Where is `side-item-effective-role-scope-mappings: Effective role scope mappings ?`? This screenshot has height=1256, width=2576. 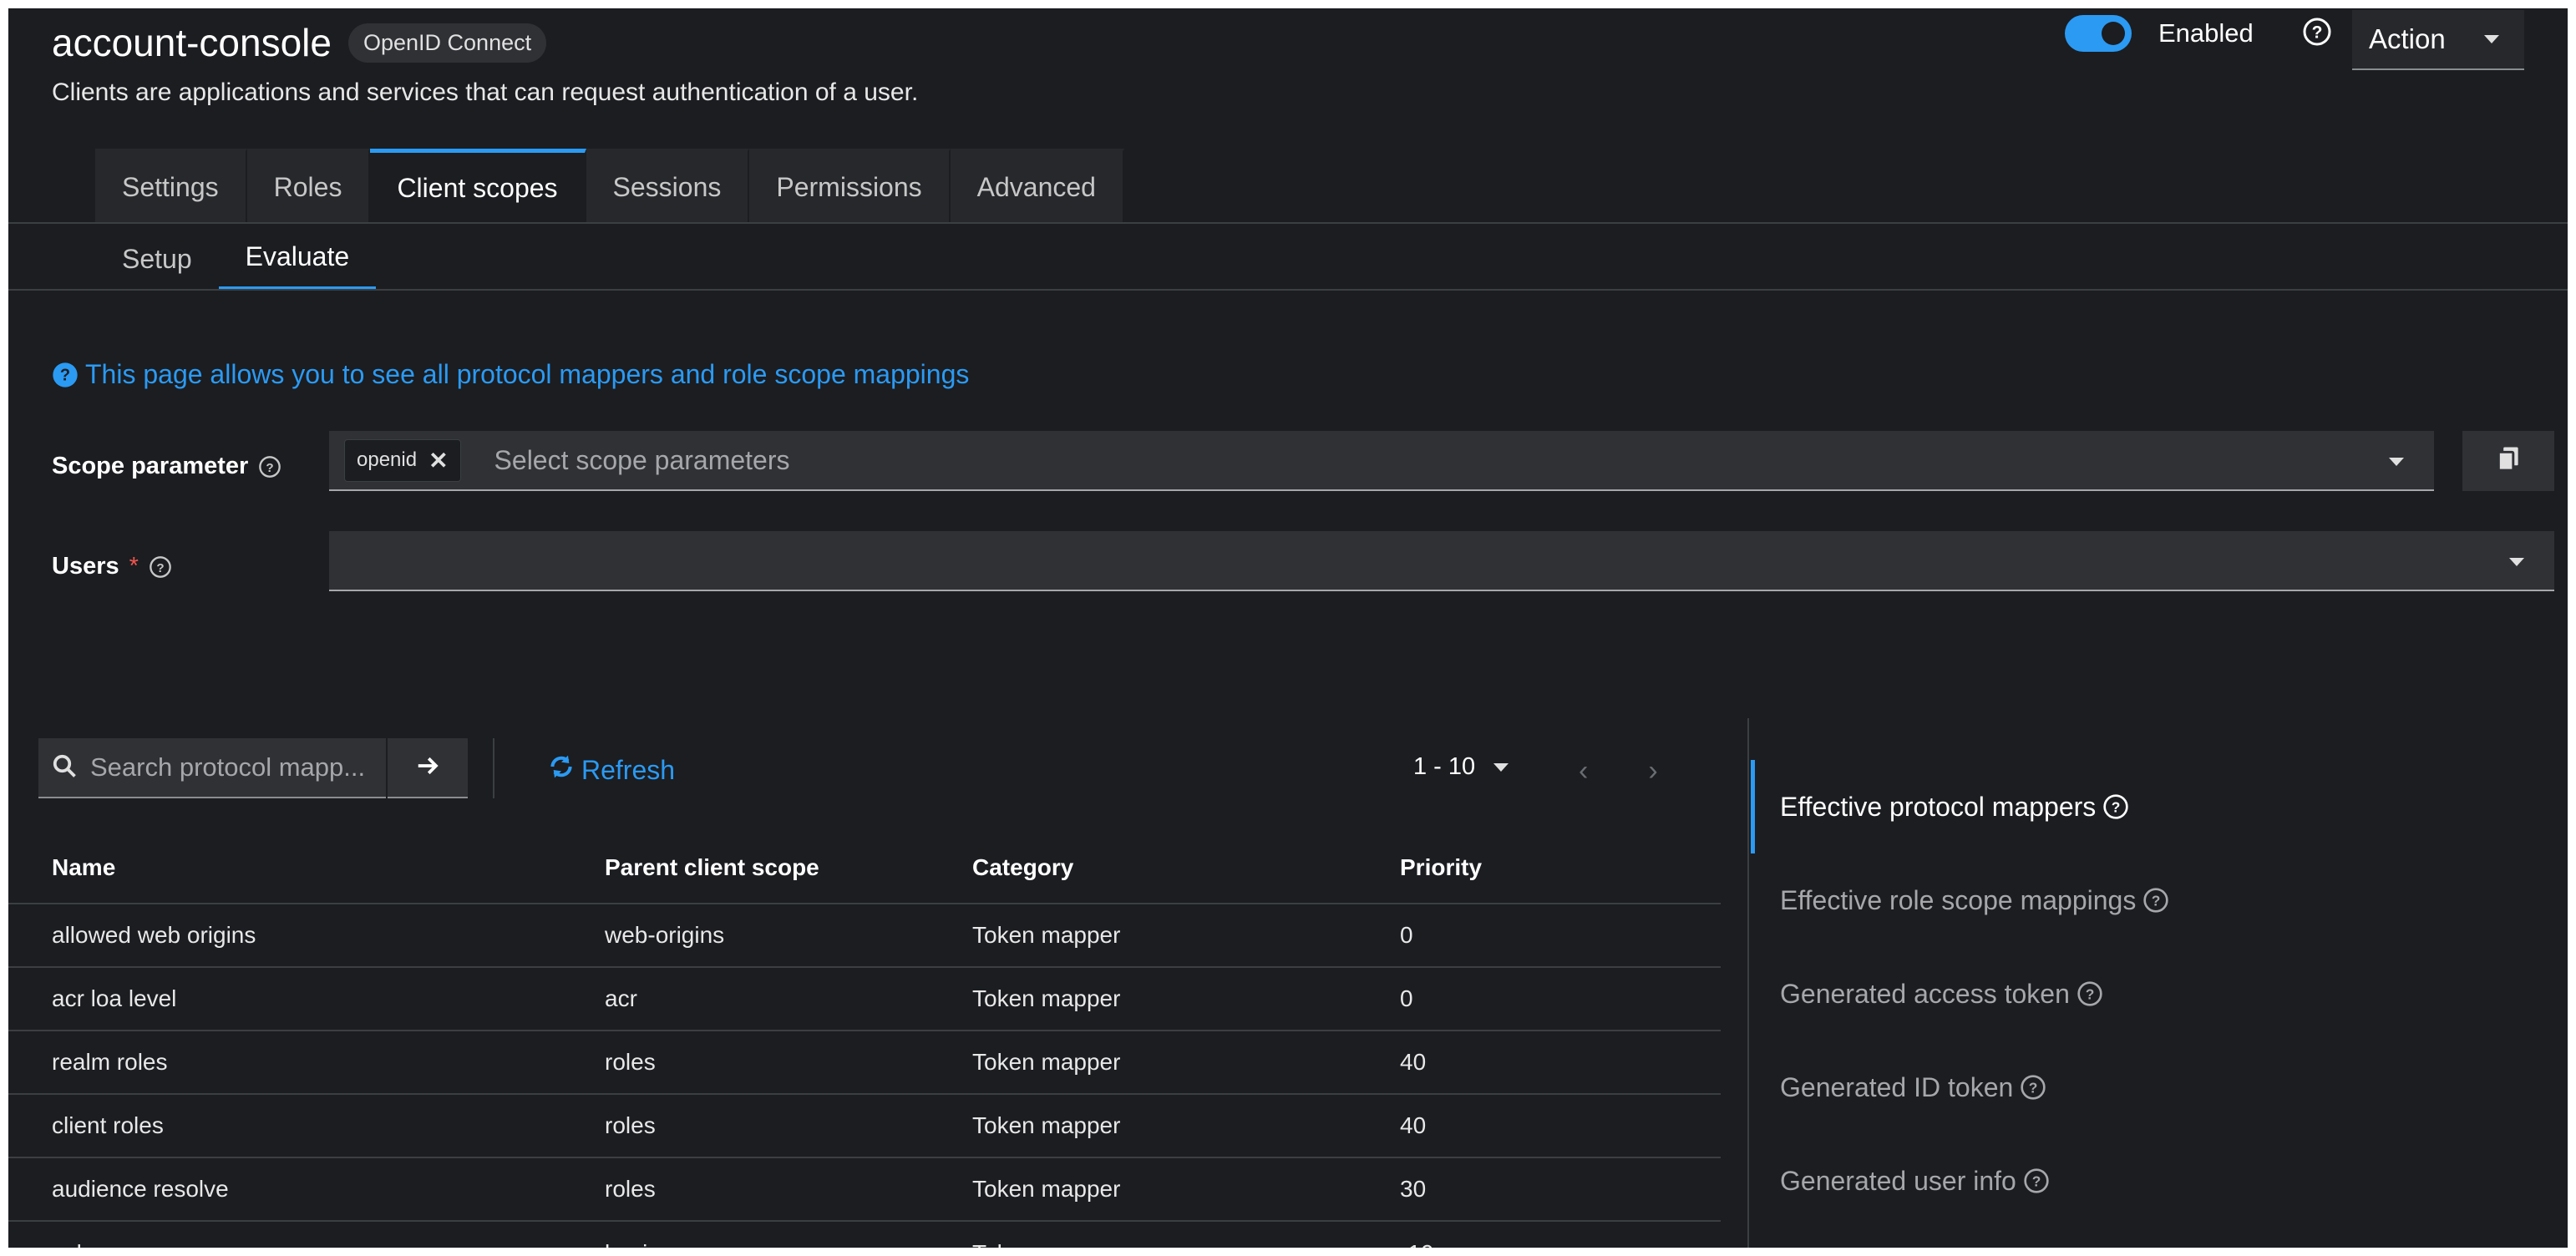 side-item-effective-role-scope-mappings: Effective role scope mappings ? is located at coordinates (2159, 900).